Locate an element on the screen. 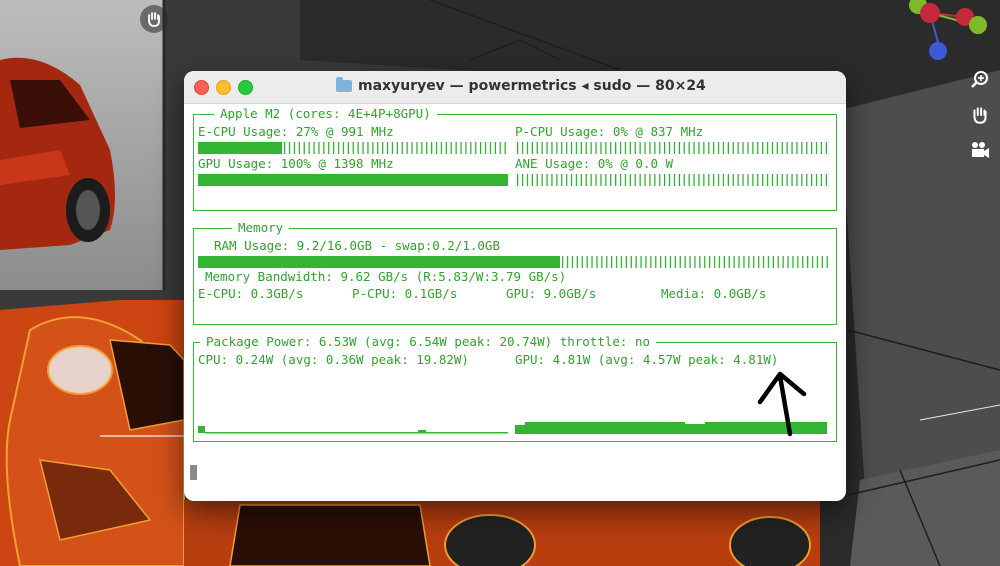  pcpu-usage-label: P-CPU Usage: 0% @ 837 MHz is located at coordinates (609, 131).